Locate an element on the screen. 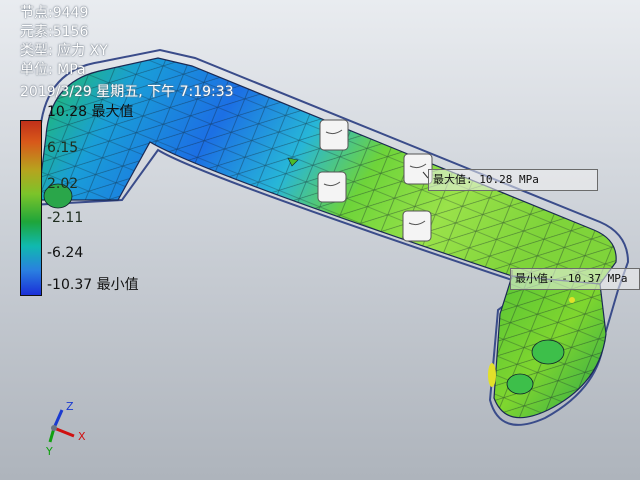 This screenshot has width=640, height=480. triad-y-label: Y is located at coordinates (49, 451).